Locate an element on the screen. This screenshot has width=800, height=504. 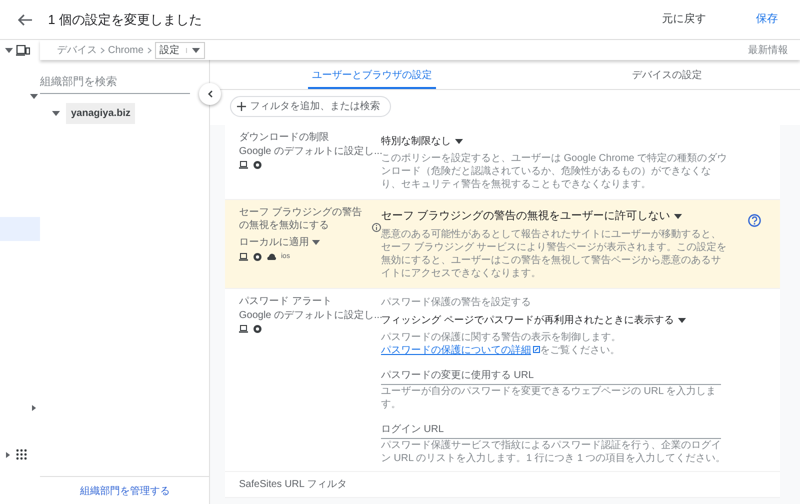
chevron-left-icon is located at coordinates (210, 94).